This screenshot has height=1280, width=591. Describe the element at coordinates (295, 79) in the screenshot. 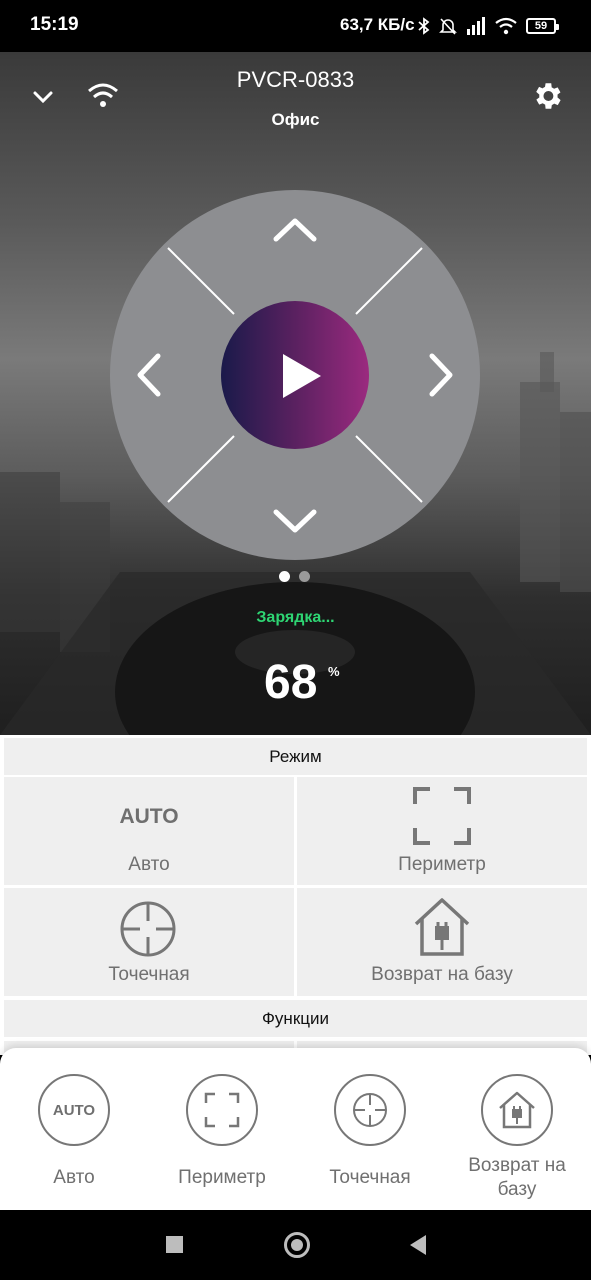

I see `device-name: PVCR-0833` at that location.